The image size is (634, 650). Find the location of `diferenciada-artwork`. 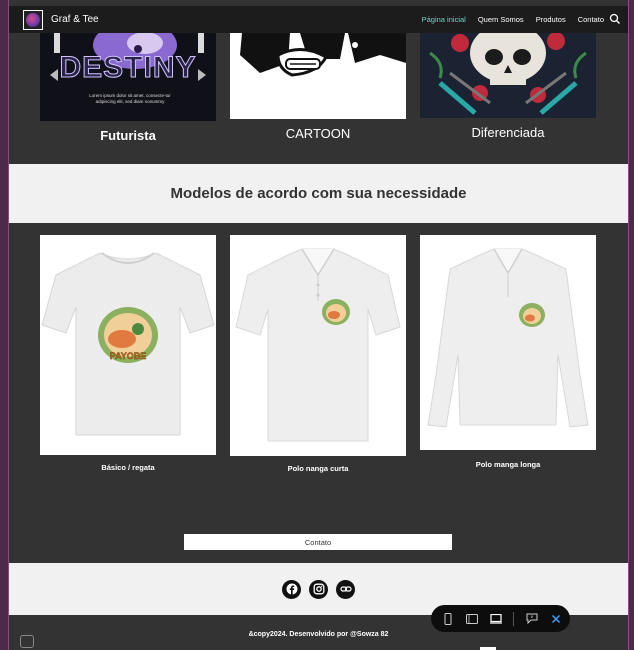

diferenciada-artwork is located at coordinates (508, 75).